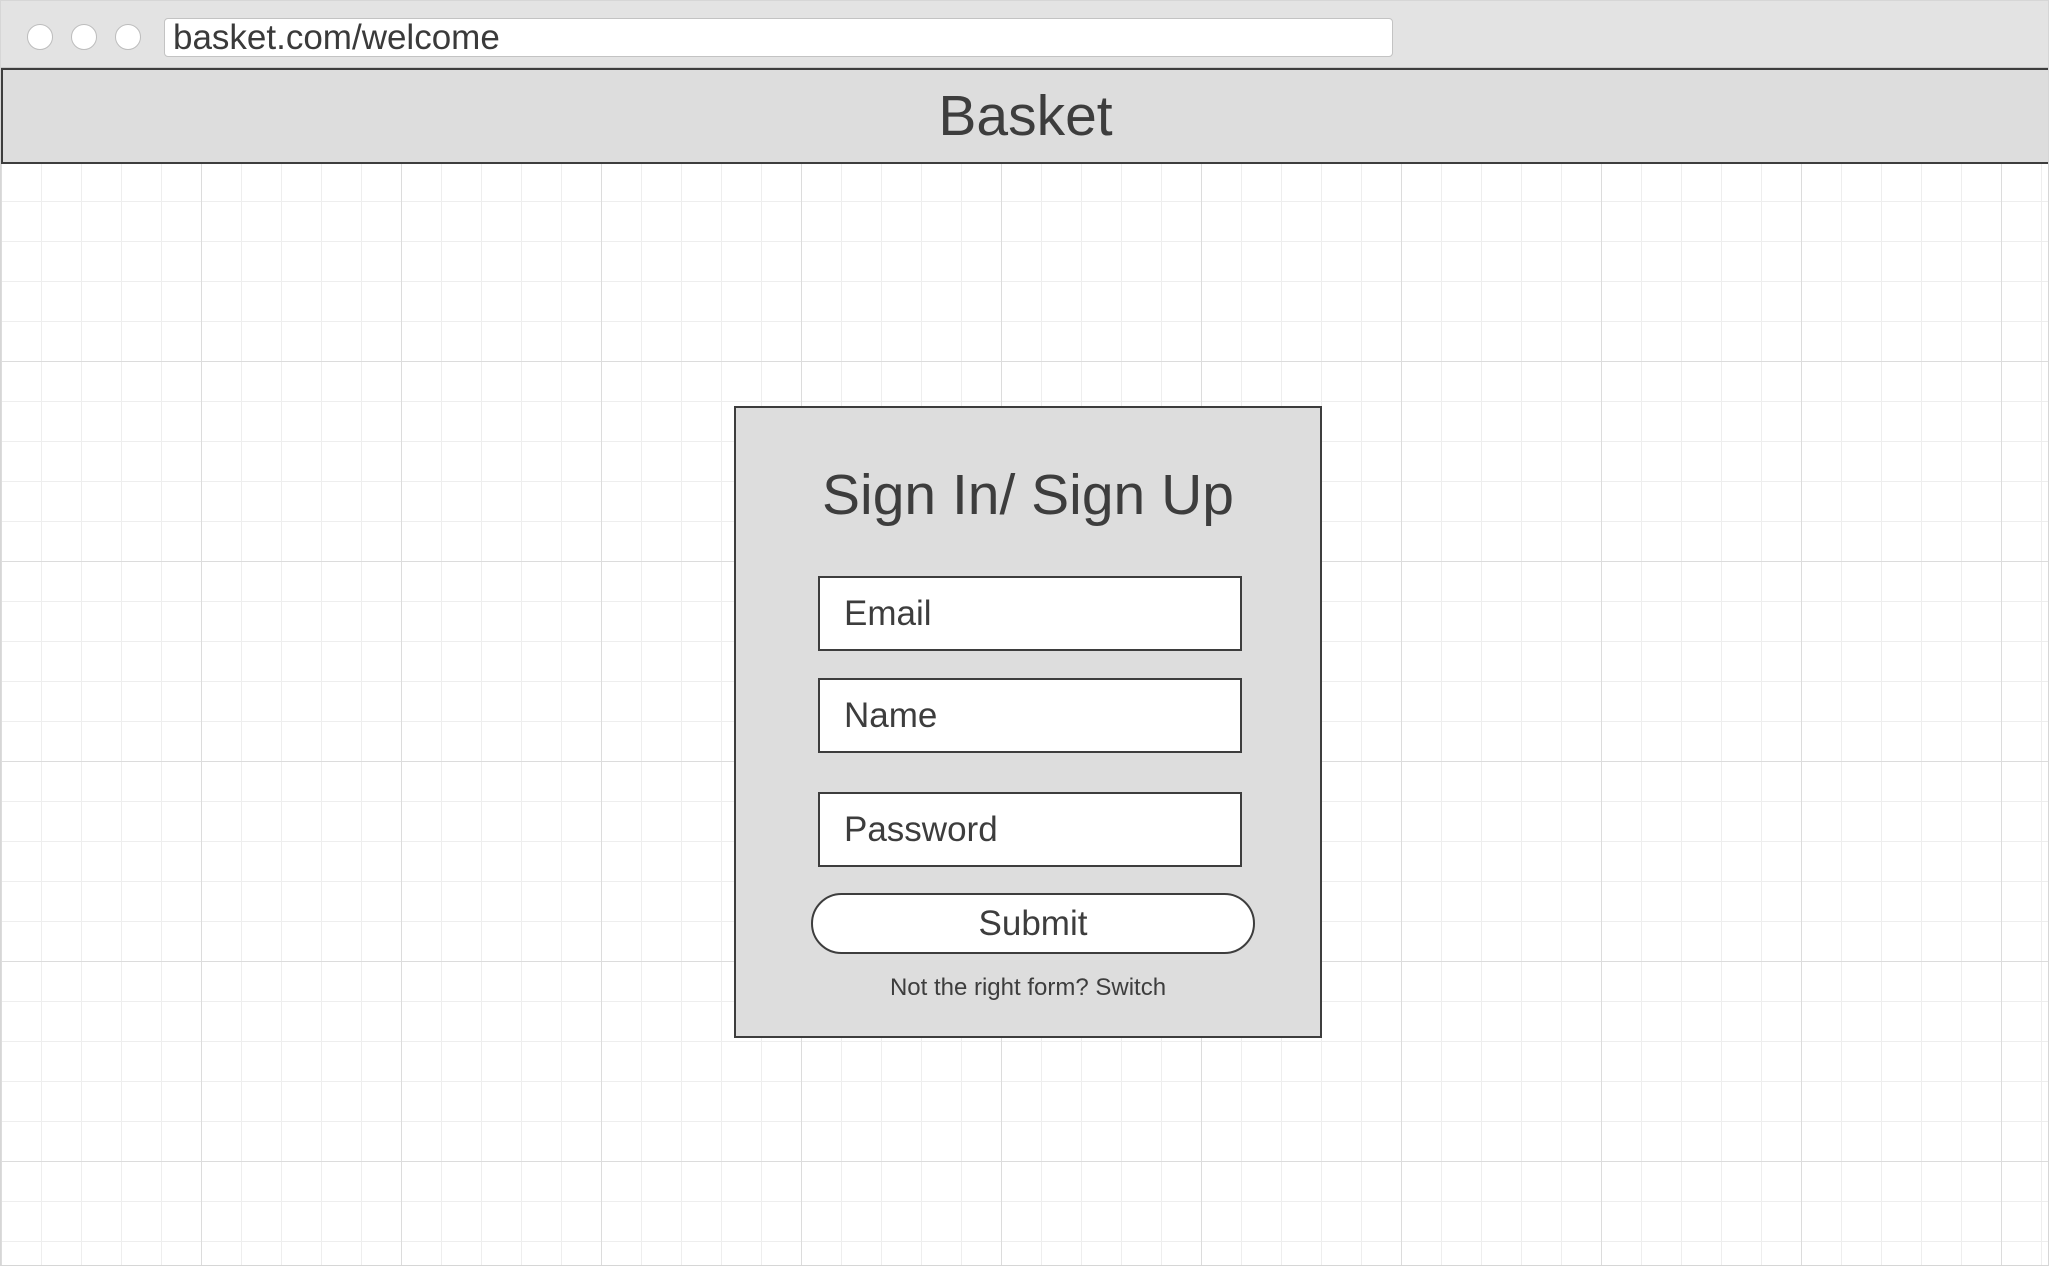 This screenshot has height=1266, width=2049. Describe the element at coordinates (1030, 613) in the screenshot. I see `email-field` at that location.